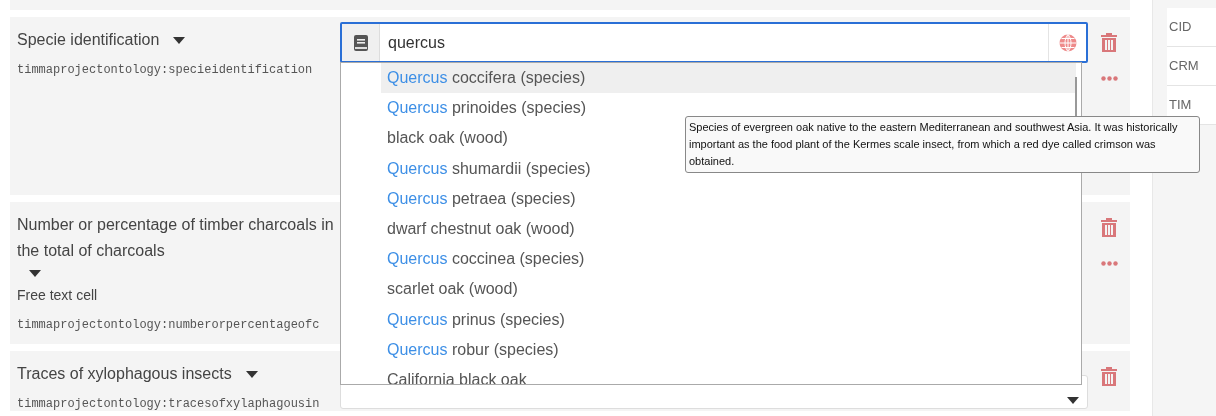 The width and height of the screenshot is (1216, 416). Describe the element at coordinates (176, 238) in the screenshot. I see `field-label: Number or percentage of timber charcoals in the total of charcoals` at that location.